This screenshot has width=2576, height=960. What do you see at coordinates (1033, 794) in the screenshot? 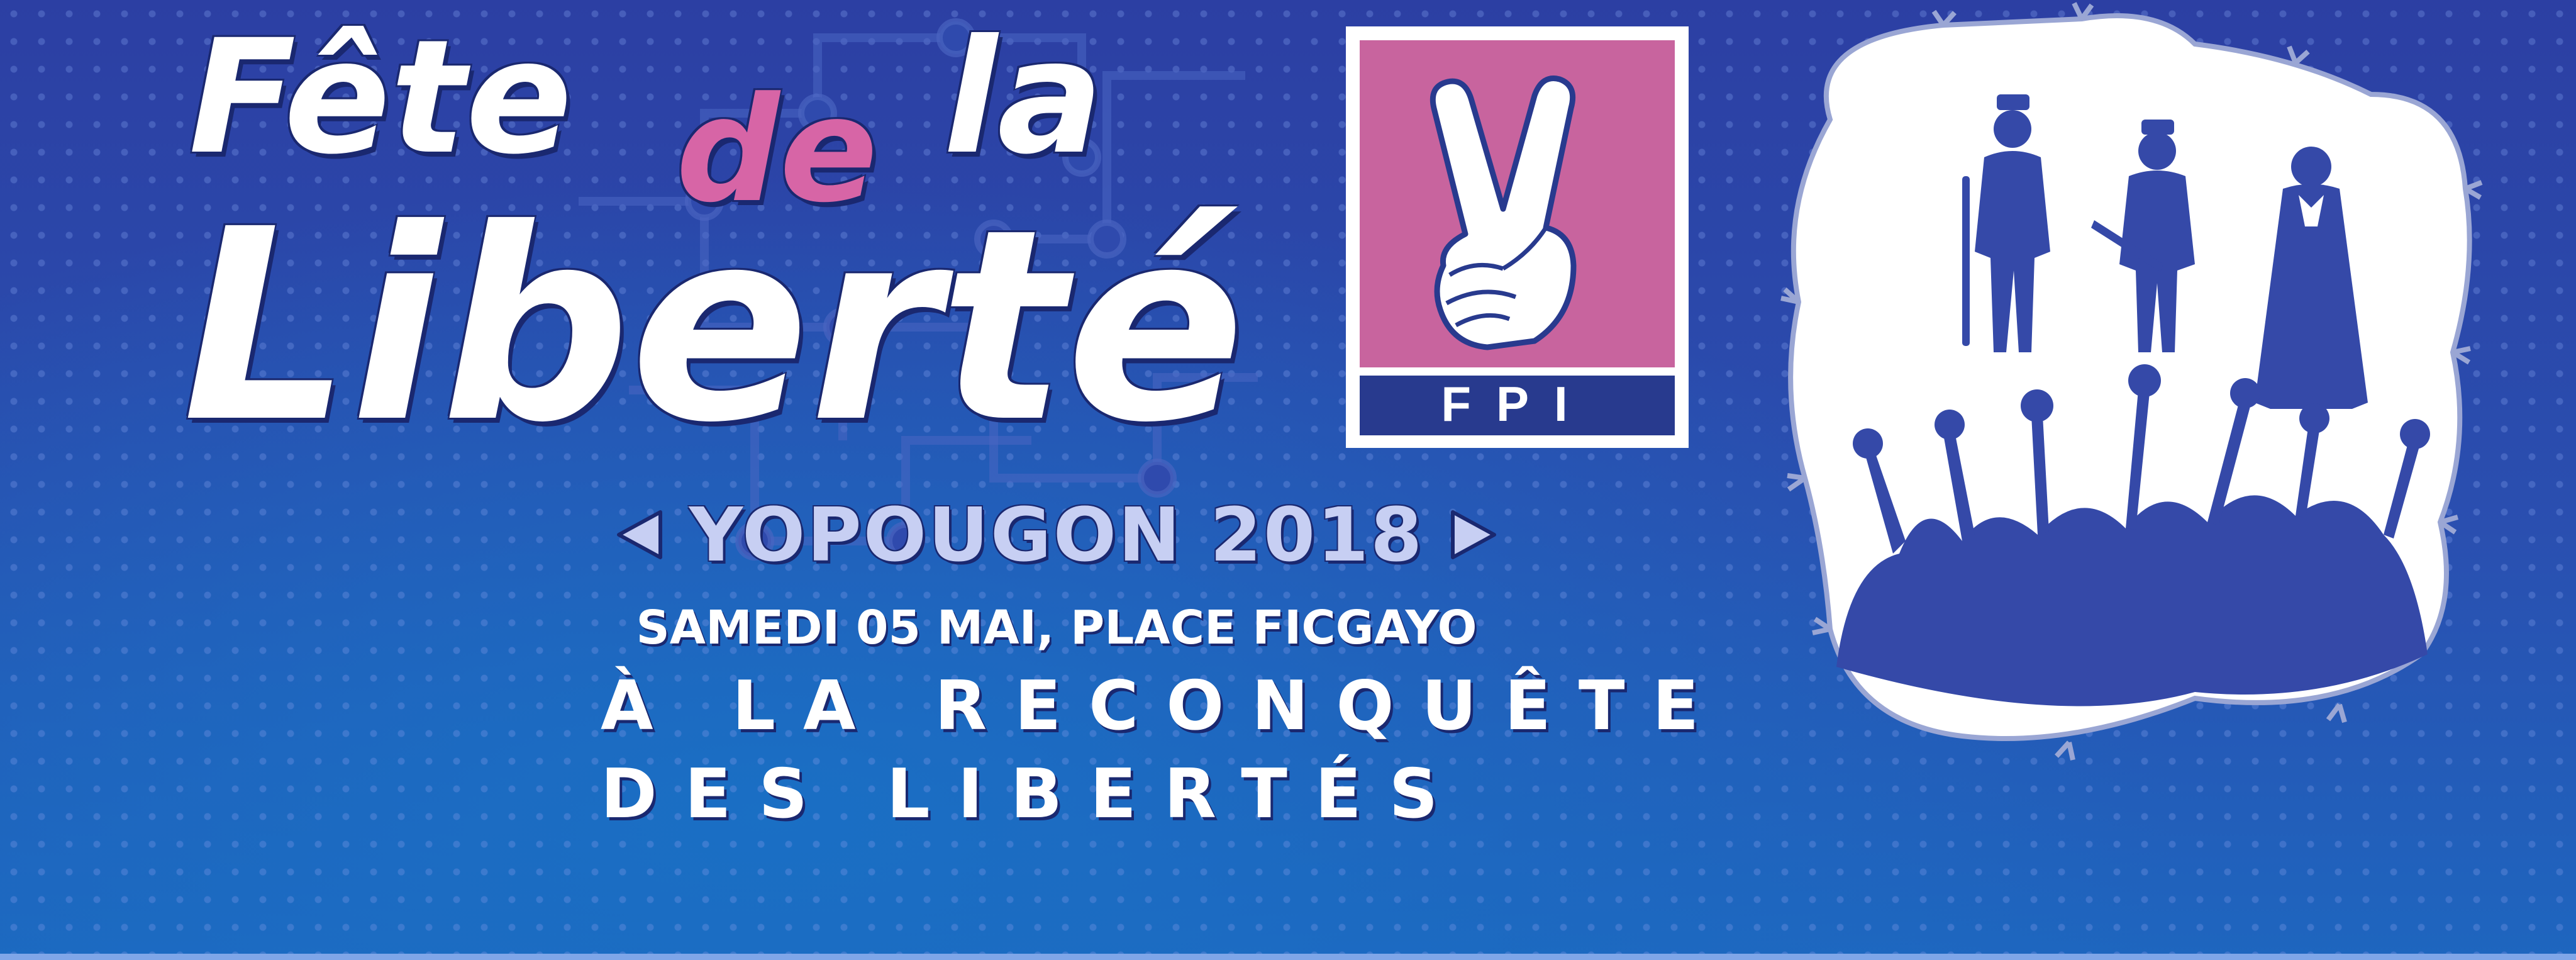
I see `slogan-line-2: DES LIBERTÉS` at bounding box center [1033, 794].